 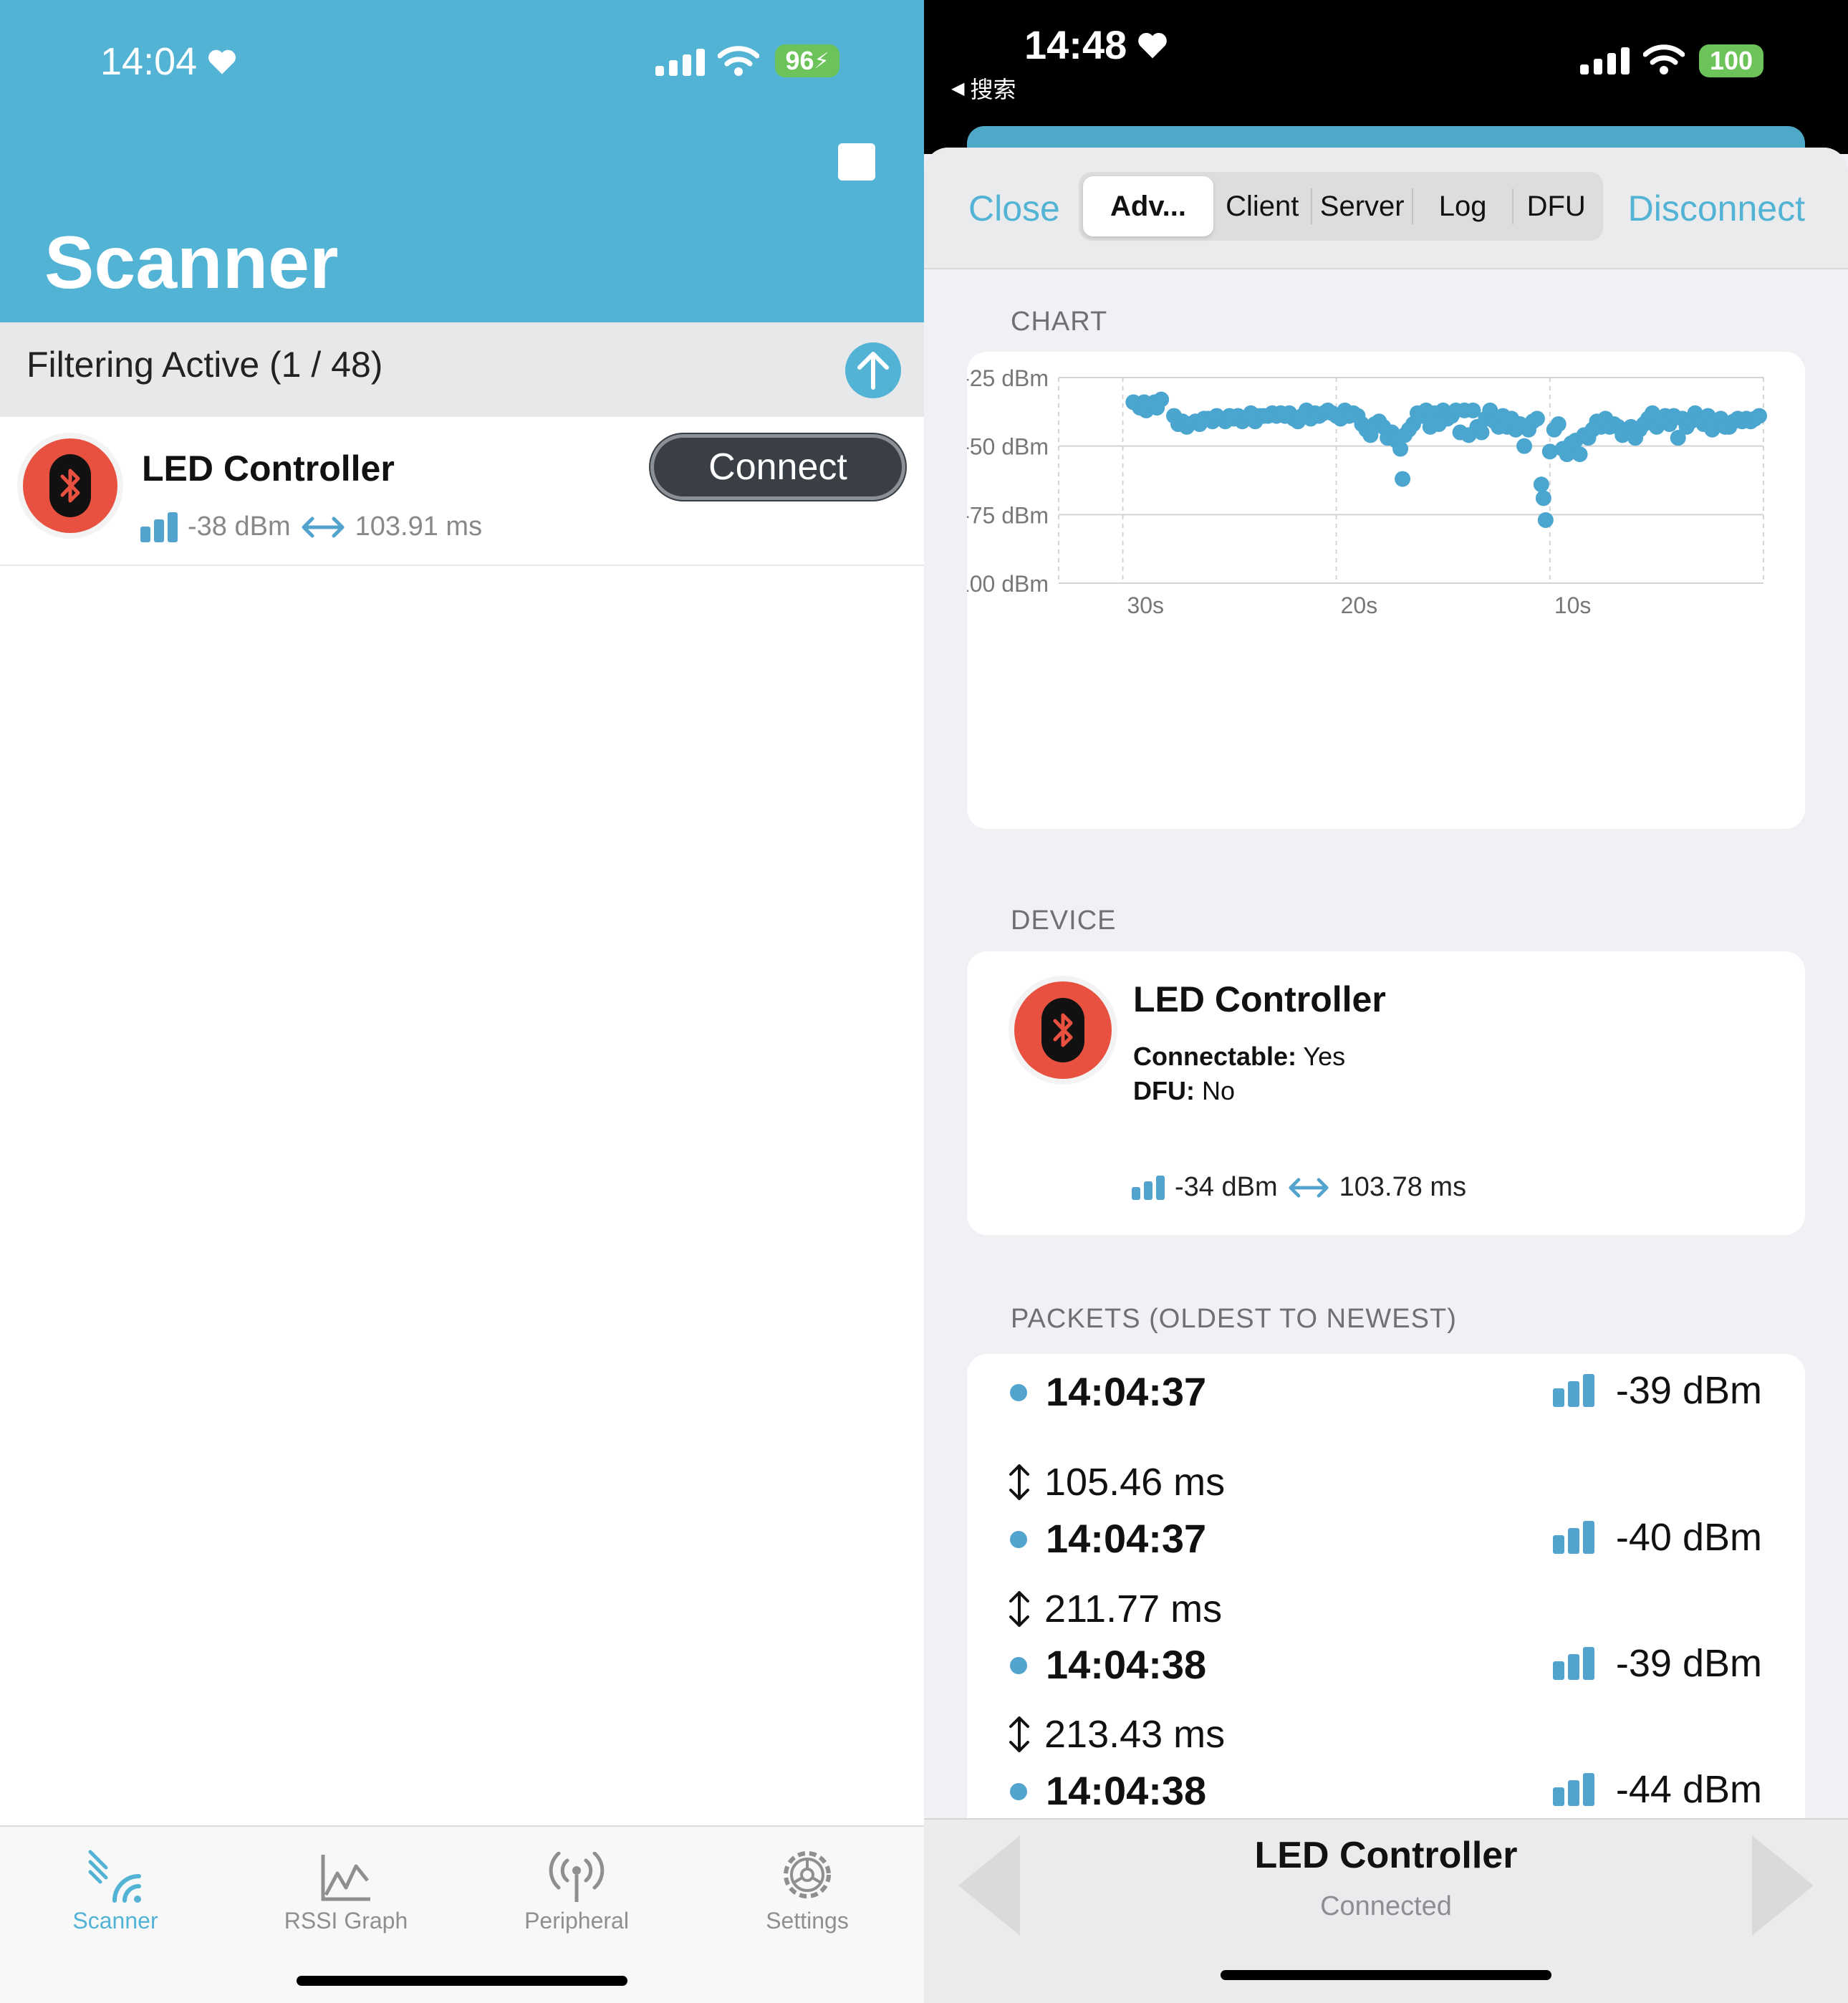 What do you see at coordinates (1688, 1537) in the screenshot?
I see `packet-rssi-value: -40 dBm` at bounding box center [1688, 1537].